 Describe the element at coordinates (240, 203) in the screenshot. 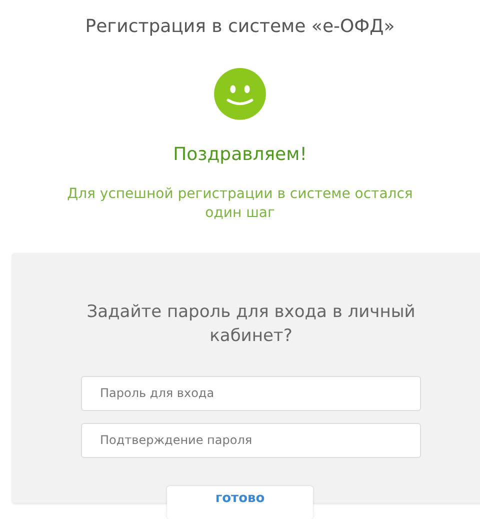

I see `subtitle: Для успешной регистрации в системе остался один шаг` at that location.